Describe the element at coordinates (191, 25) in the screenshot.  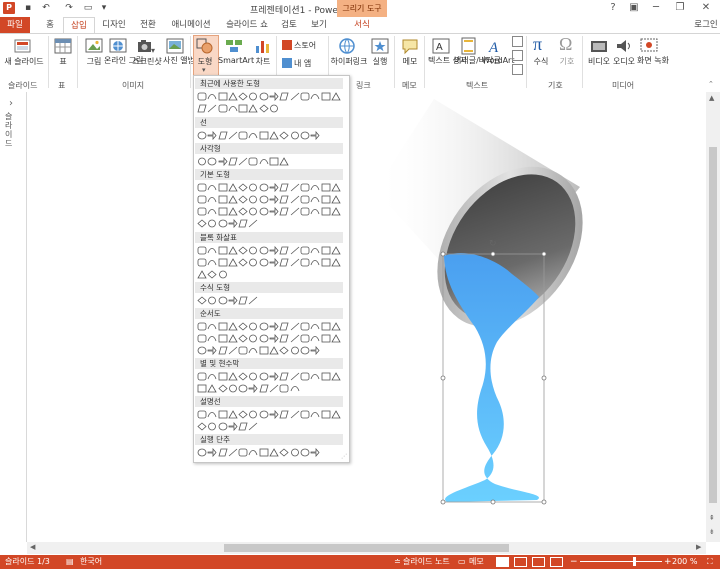
I see `tab-animations: 애니메이션` at that location.